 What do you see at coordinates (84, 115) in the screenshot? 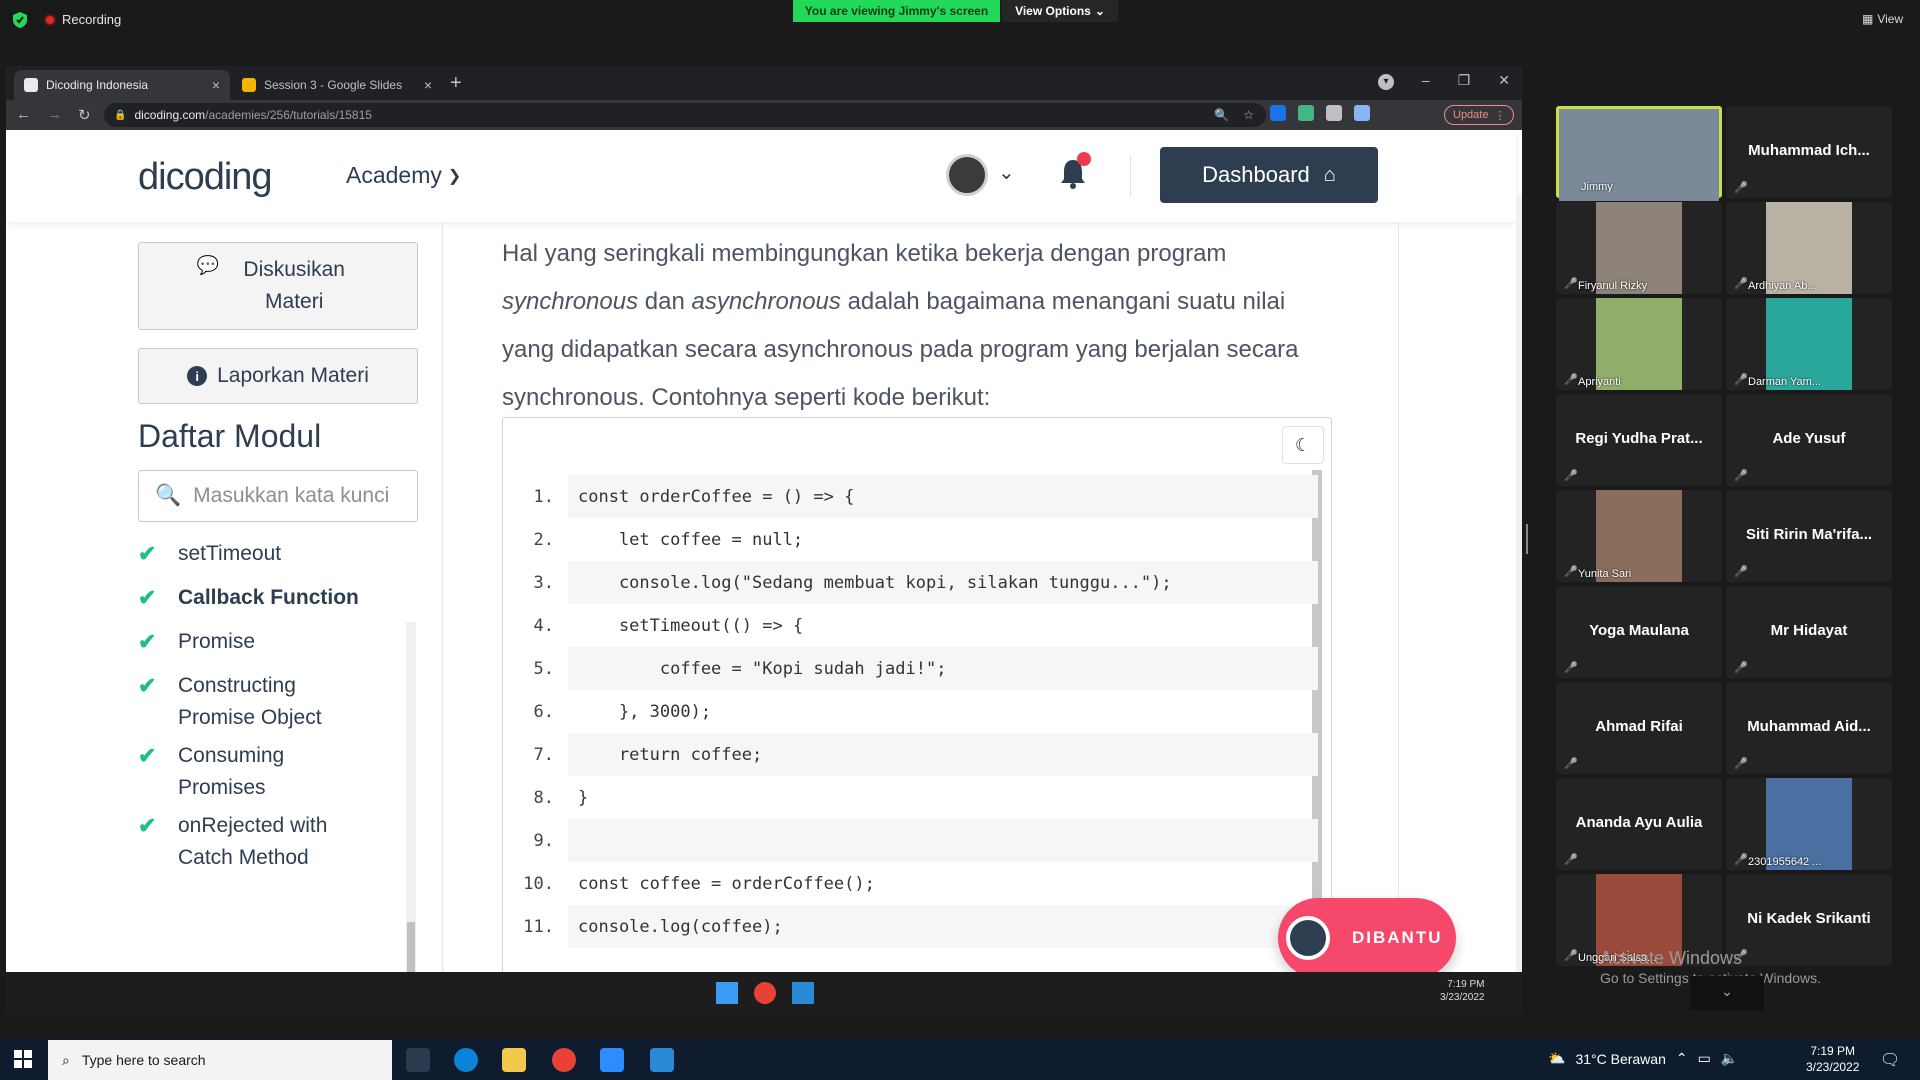
I see `reload-icon: ↻` at bounding box center [84, 115].